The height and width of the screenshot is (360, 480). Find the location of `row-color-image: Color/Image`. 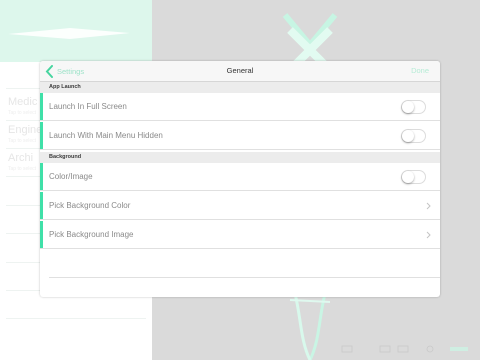

row-color-image: Color/Image is located at coordinates (240, 177).